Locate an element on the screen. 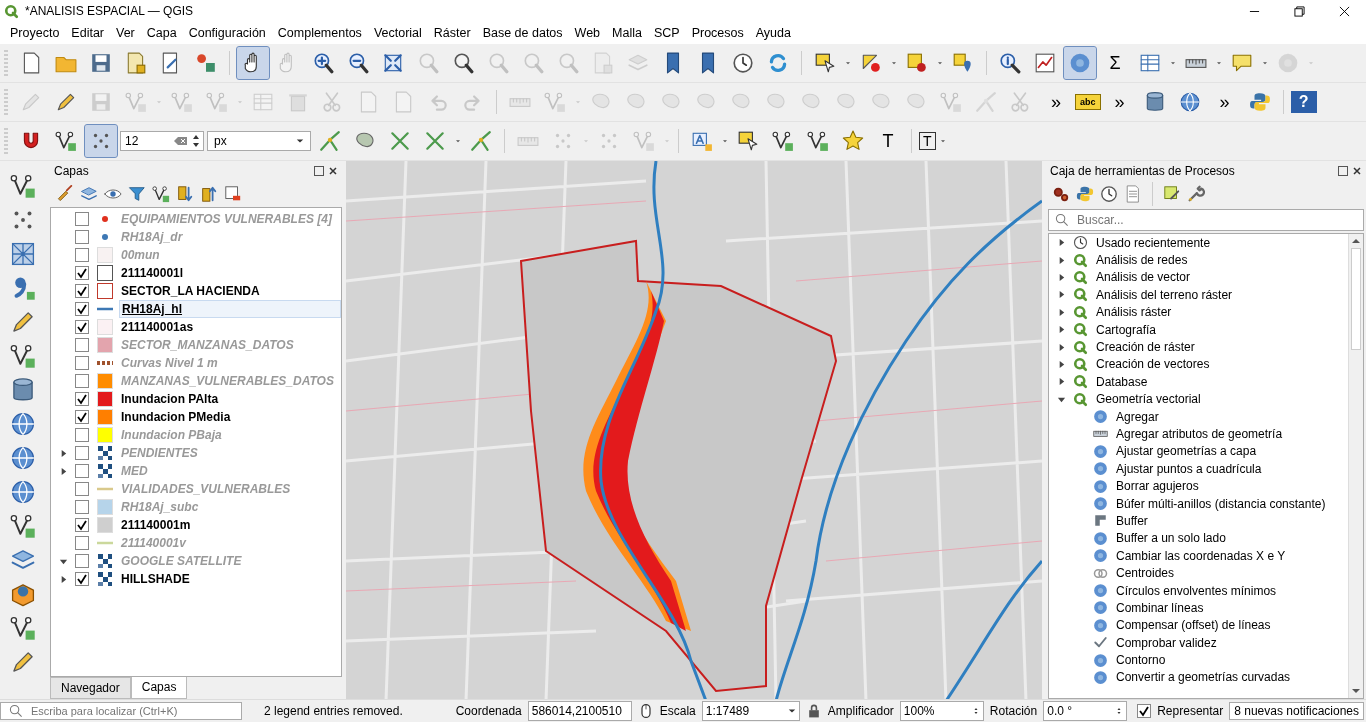  tree-item: Ajustar geometrías a capa is located at coordinates (1186, 451).